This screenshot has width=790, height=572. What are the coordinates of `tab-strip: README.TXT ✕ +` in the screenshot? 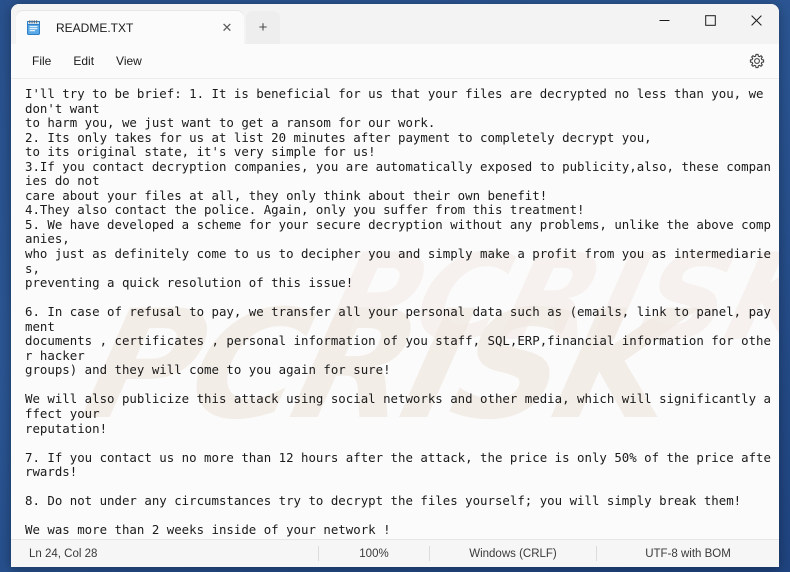 It's located at (145, 24).